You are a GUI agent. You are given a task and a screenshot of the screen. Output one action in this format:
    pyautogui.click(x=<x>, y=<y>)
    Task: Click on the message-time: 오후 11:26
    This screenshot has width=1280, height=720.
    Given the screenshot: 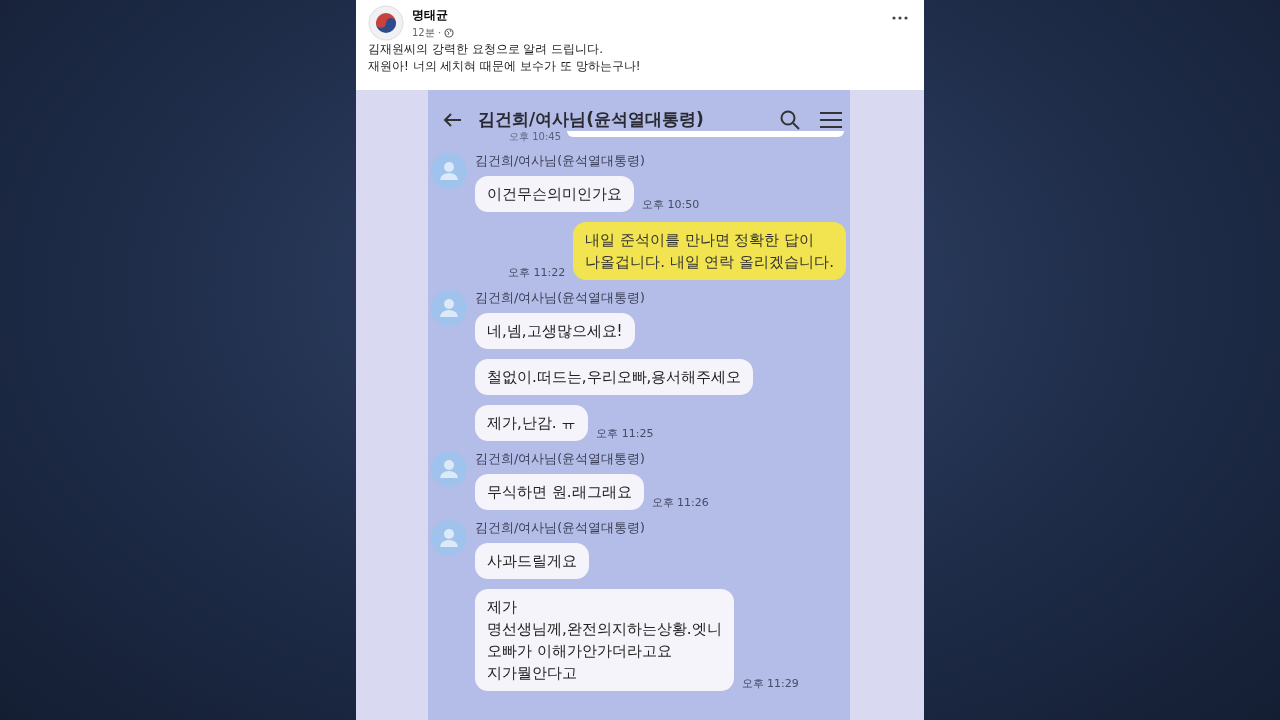 What is the action you would take?
    pyautogui.click(x=680, y=502)
    